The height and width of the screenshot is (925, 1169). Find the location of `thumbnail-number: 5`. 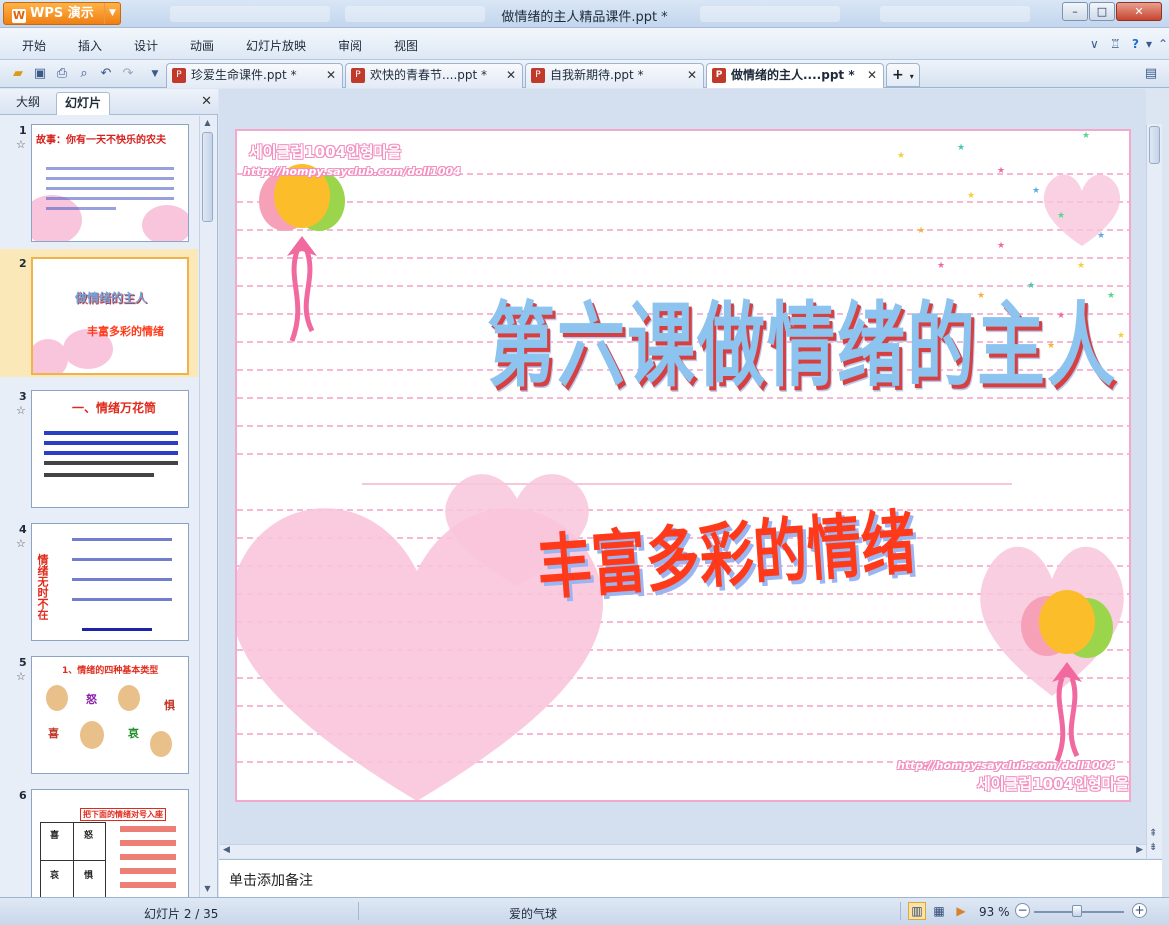

thumbnail-number: 5 is located at coordinates (23, 662).